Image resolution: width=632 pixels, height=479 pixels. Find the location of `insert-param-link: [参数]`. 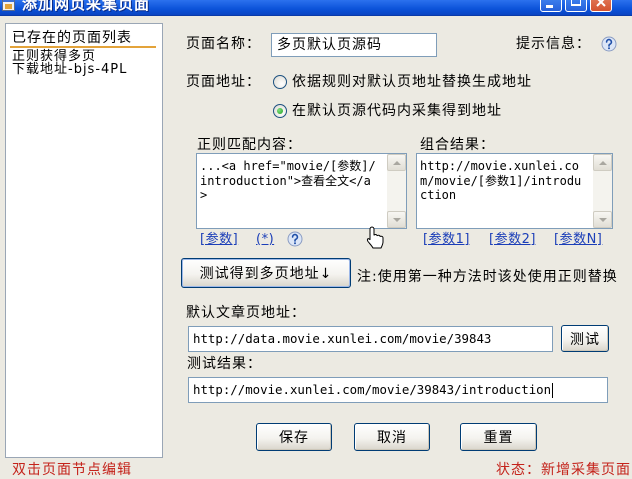

insert-param-link: [参数] is located at coordinates (219, 239).